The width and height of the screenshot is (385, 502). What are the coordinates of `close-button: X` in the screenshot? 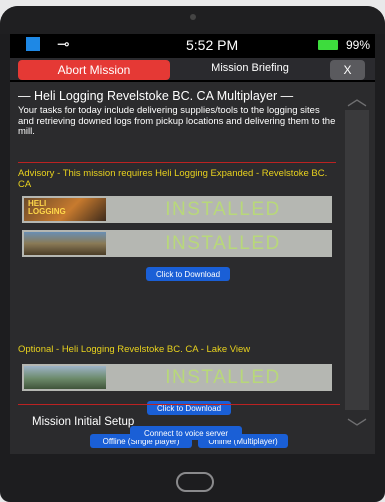 It's located at (347, 70).